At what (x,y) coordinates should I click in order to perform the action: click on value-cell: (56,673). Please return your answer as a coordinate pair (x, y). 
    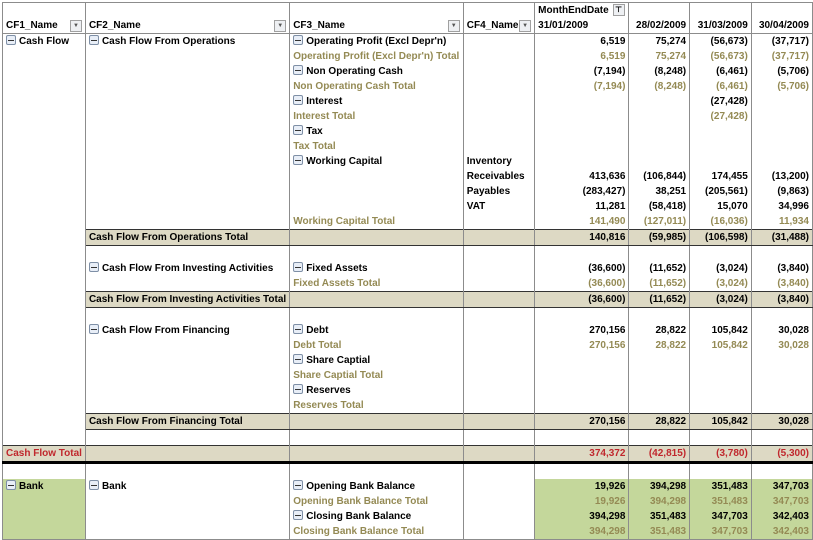
    Looking at the image, I should click on (720, 41).